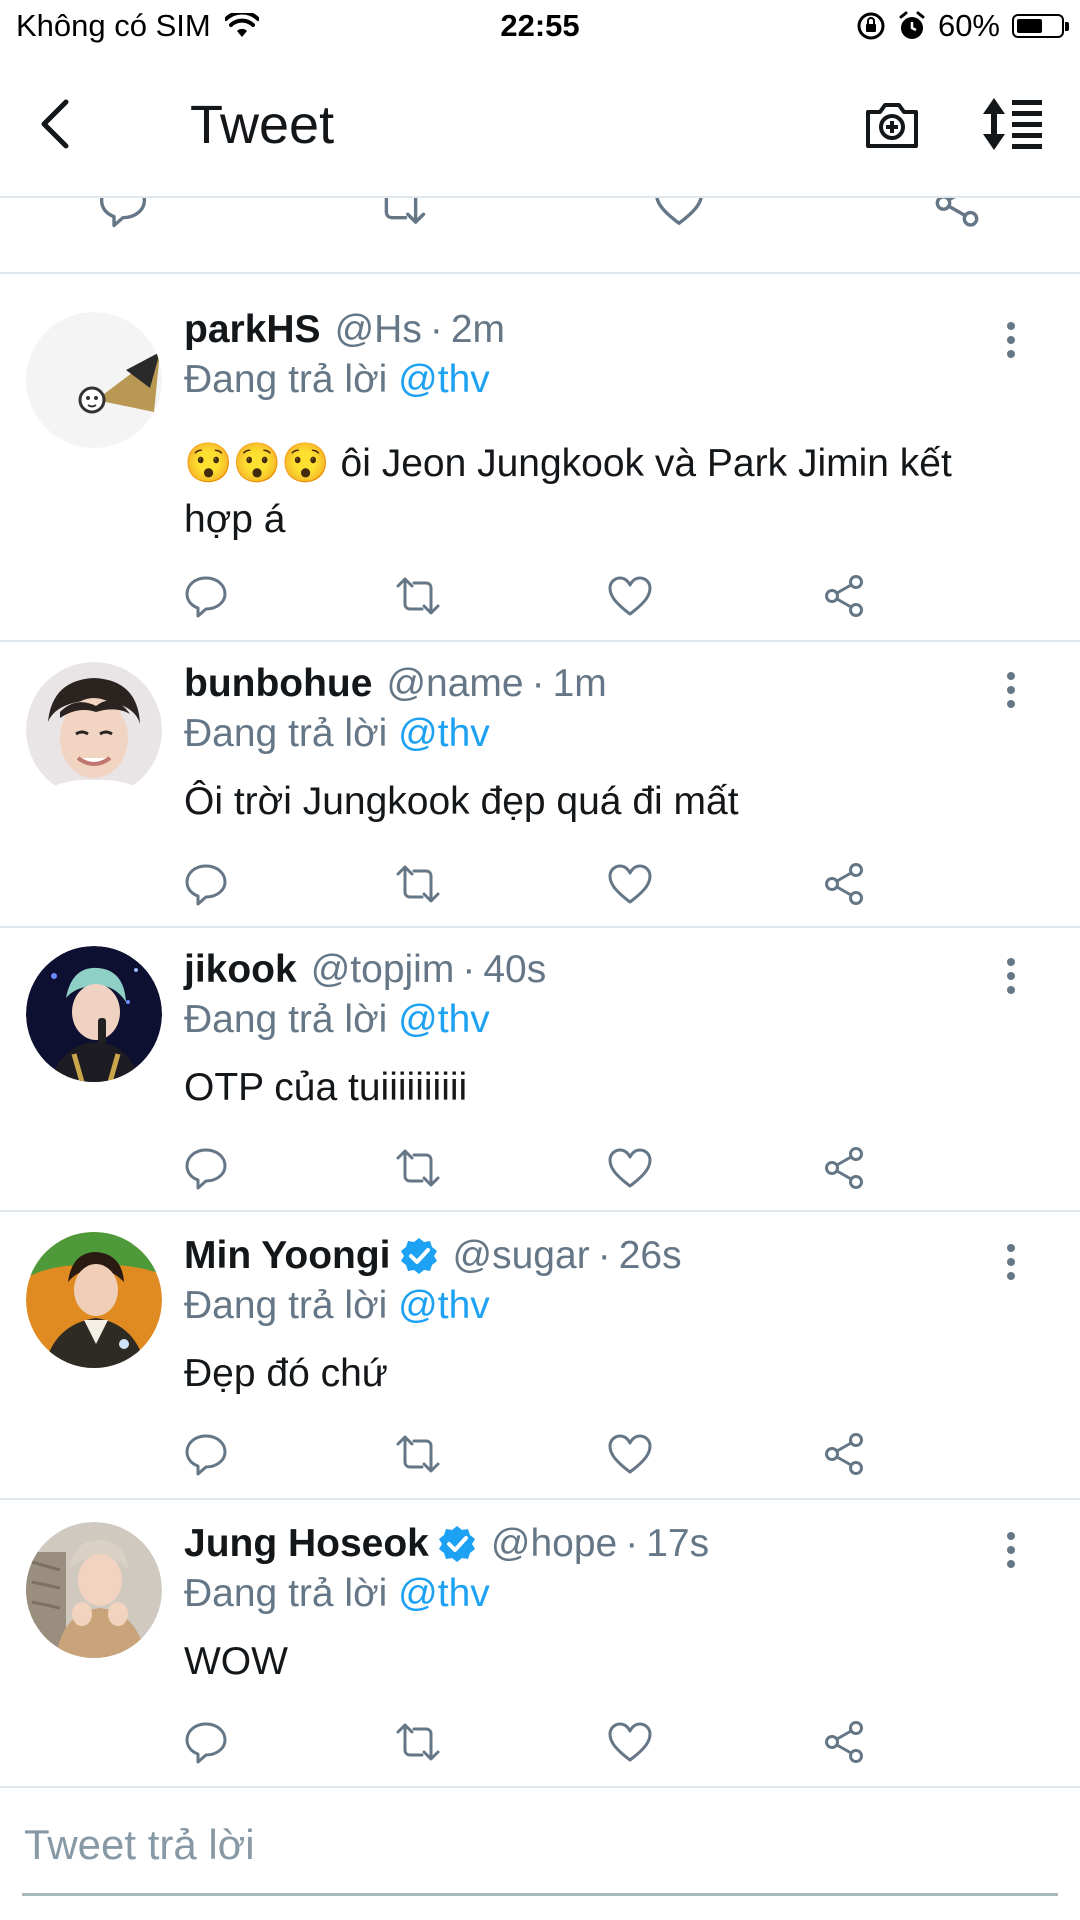  Describe the element at coordinates (568, 463) in the screenshot. I see `tweet-text-line: 😯😯😯 ôi Jeon Jungkook và Park Jimin kết` at that location.